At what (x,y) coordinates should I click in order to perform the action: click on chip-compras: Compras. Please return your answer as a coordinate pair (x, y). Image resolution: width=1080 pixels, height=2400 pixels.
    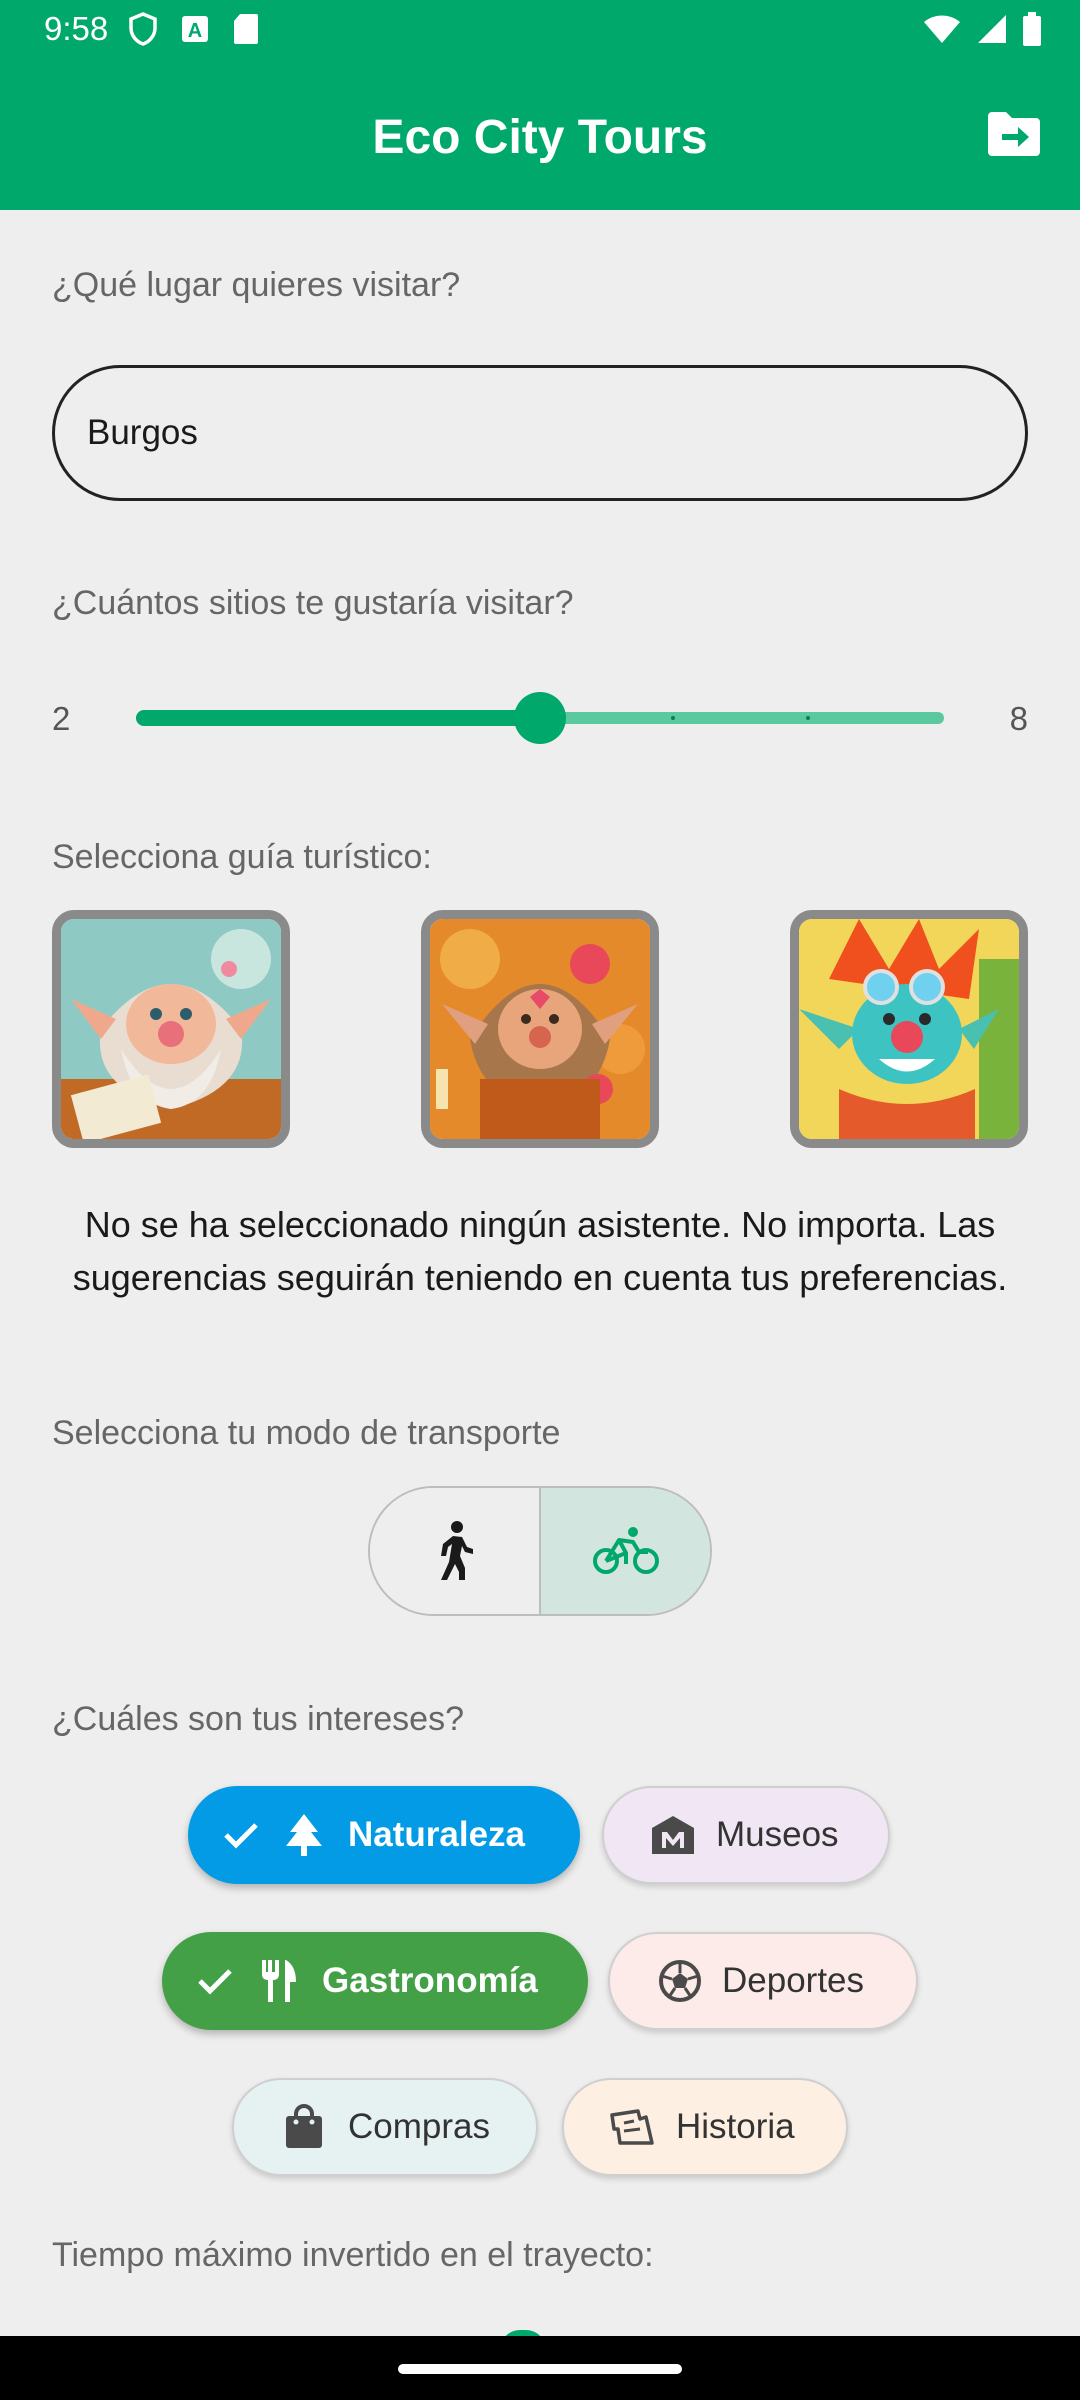
    Looking at the image, I should click on (385, 2127).